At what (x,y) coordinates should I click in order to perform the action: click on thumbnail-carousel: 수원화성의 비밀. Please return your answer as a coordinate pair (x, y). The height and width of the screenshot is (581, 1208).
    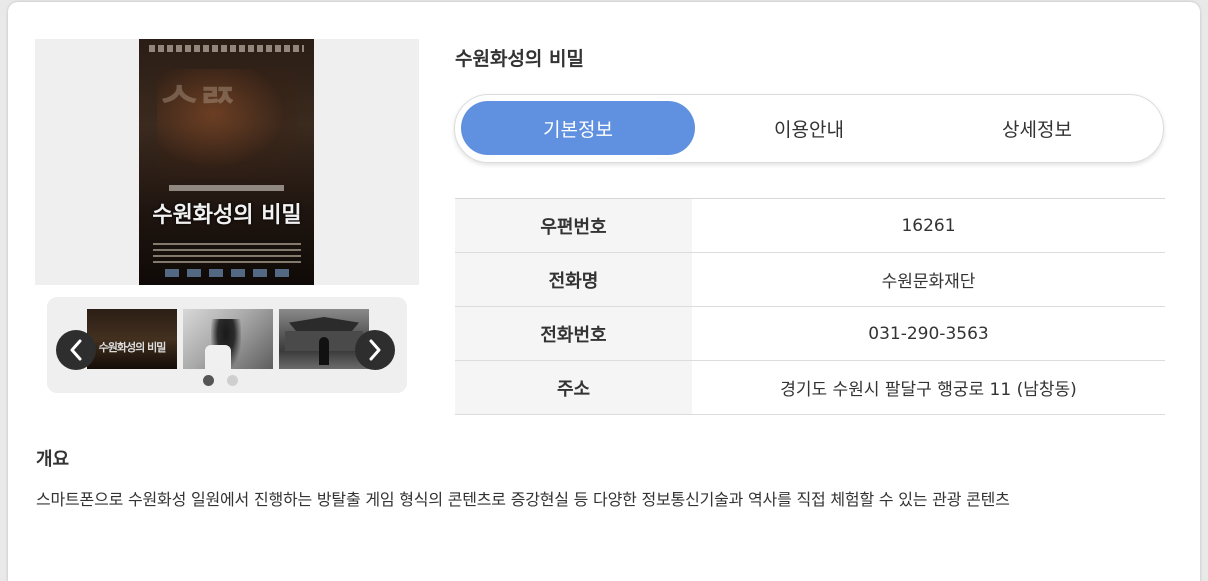
    Looking at the image, I should click on (227, 345).